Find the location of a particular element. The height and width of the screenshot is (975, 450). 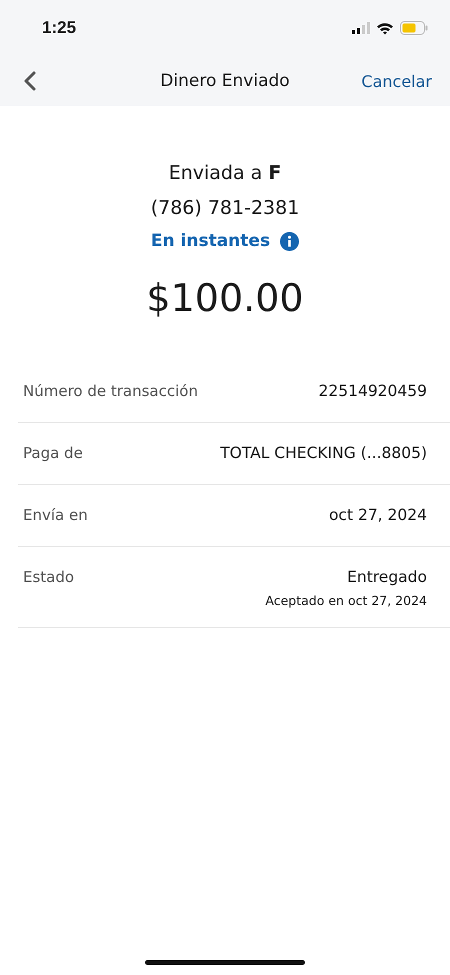

detail-label: Envía en is located at coordinates (55, 515).